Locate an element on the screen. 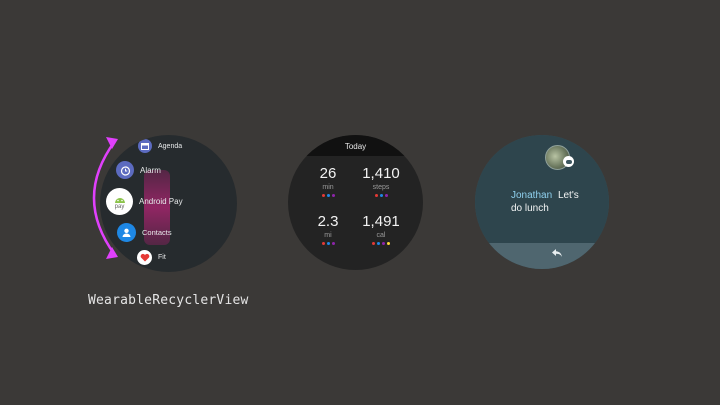 The width and height of the screenshot is (720, 405). list-item-label: Contacts is located at coordinates (157, 232).